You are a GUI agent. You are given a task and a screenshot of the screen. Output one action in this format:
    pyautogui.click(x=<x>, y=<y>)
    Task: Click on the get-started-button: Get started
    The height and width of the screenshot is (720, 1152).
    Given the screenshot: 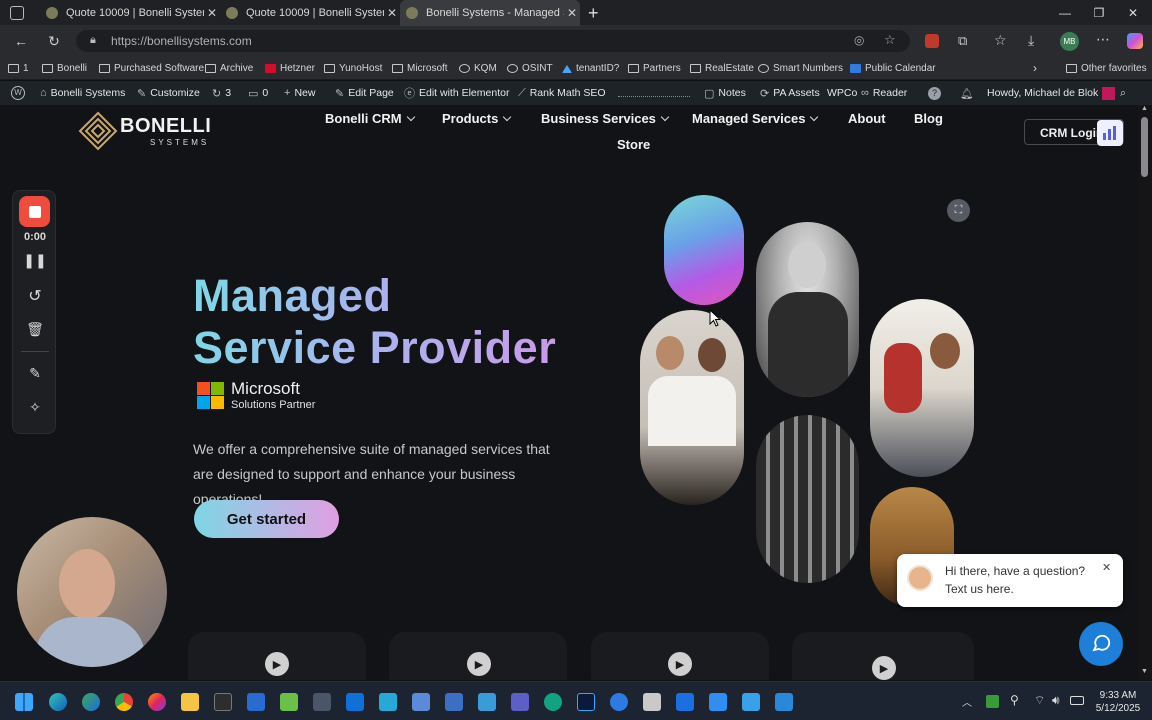 What is the action you would take?
    pyautogui.click(x=266, y=519)
    